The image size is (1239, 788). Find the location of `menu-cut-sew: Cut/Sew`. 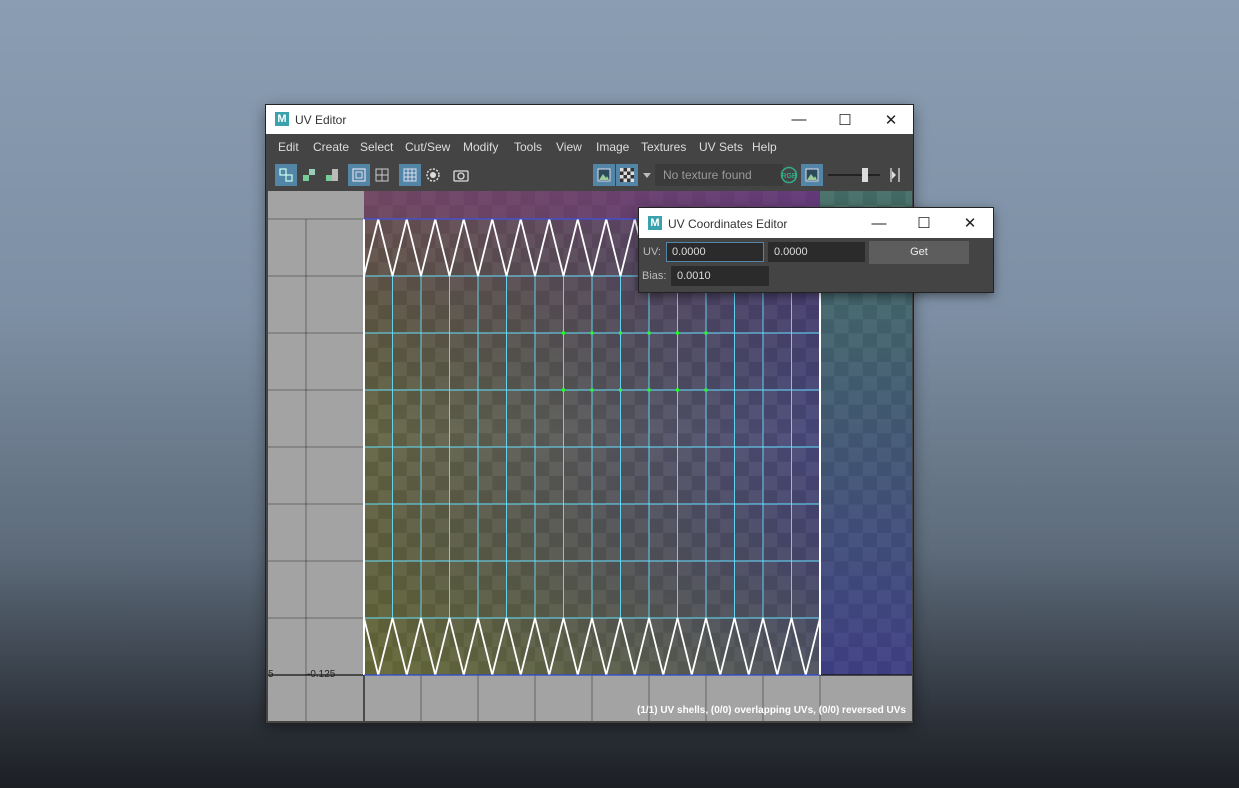

menu-cut-sew: Cut/Sew is located at coordinates (427, 147).